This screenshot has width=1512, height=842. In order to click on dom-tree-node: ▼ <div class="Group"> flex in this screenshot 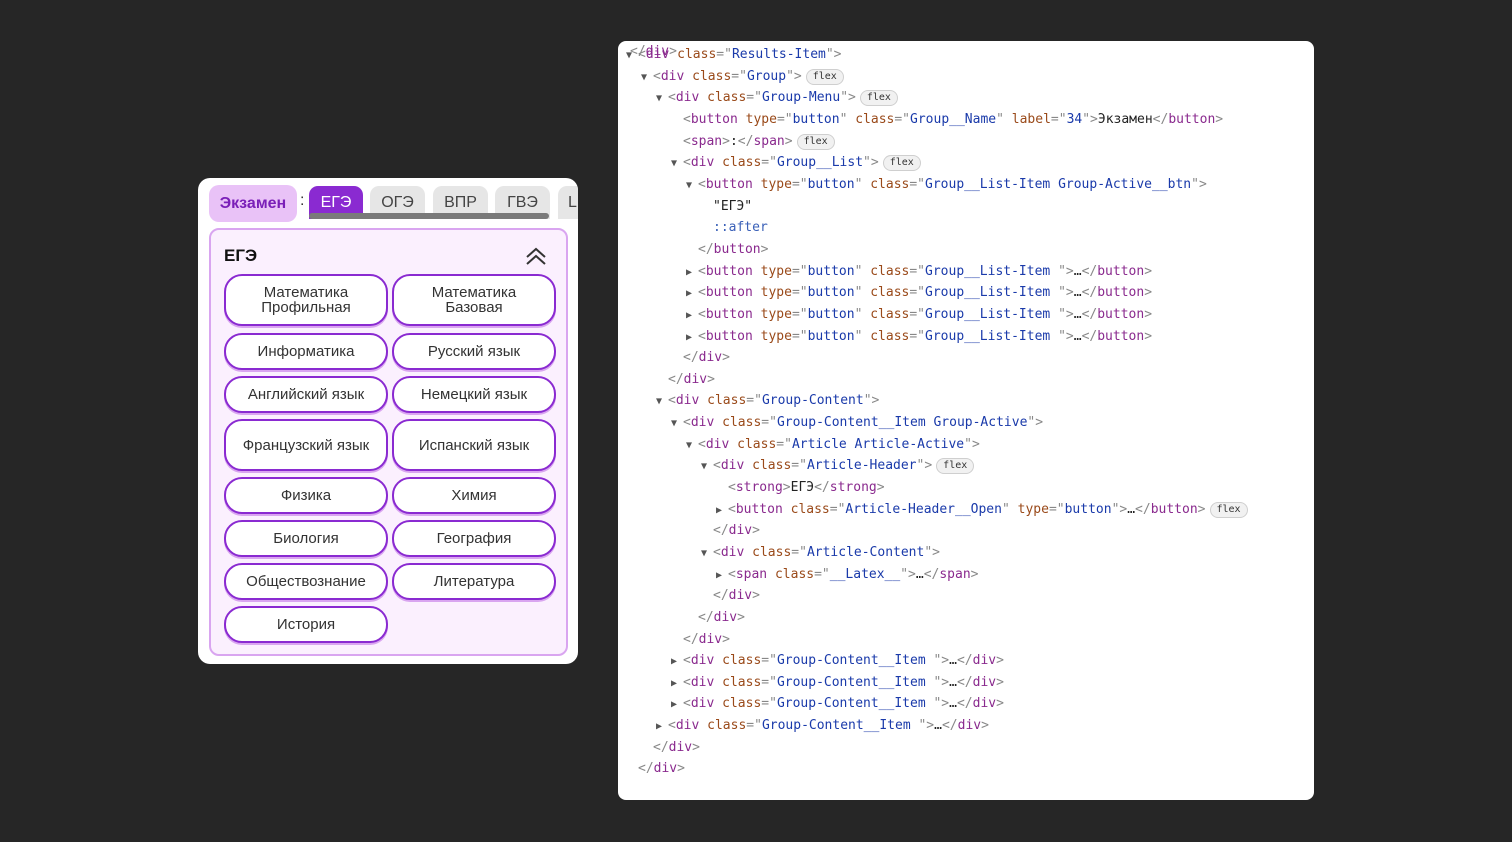, I will do `click(742, 76)`.